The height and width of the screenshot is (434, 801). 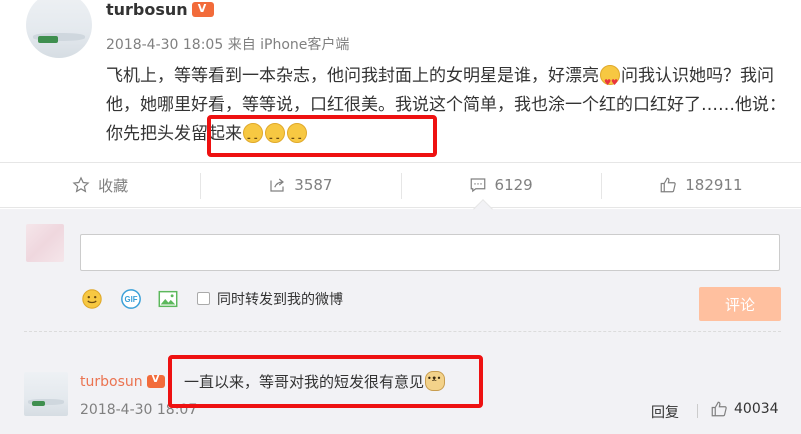 I want to click on gif-icon: GIF, so click(x=131, y=299).